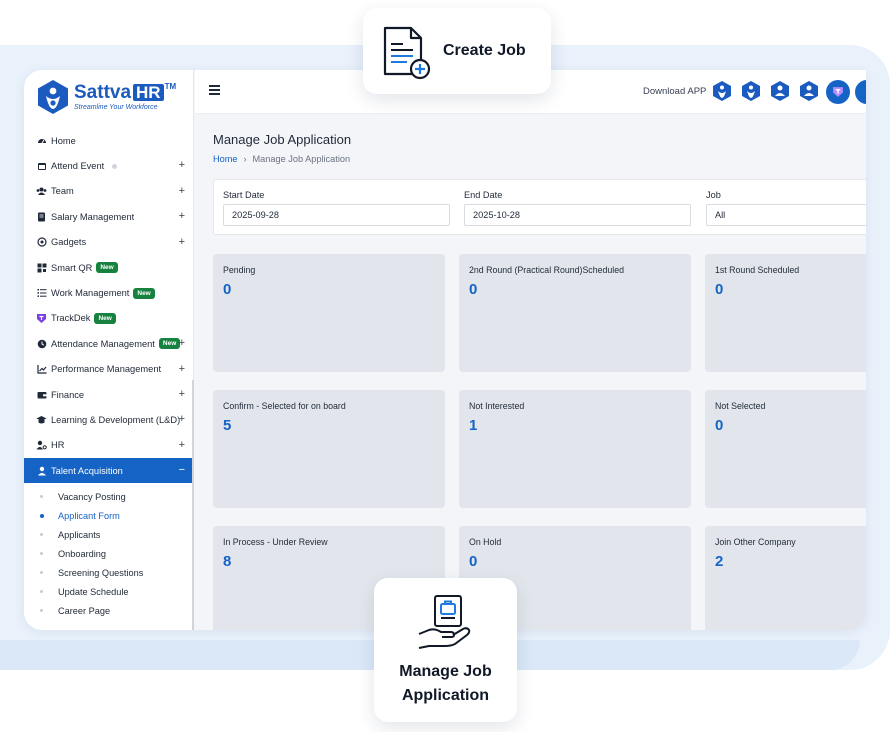 Image resolution: width=890 pixels, height=732 pixels. What do you see at coordinates (740, 406) in the screenshot?
I see `stat-label: Not Selected` at bounding box center [740, 406].